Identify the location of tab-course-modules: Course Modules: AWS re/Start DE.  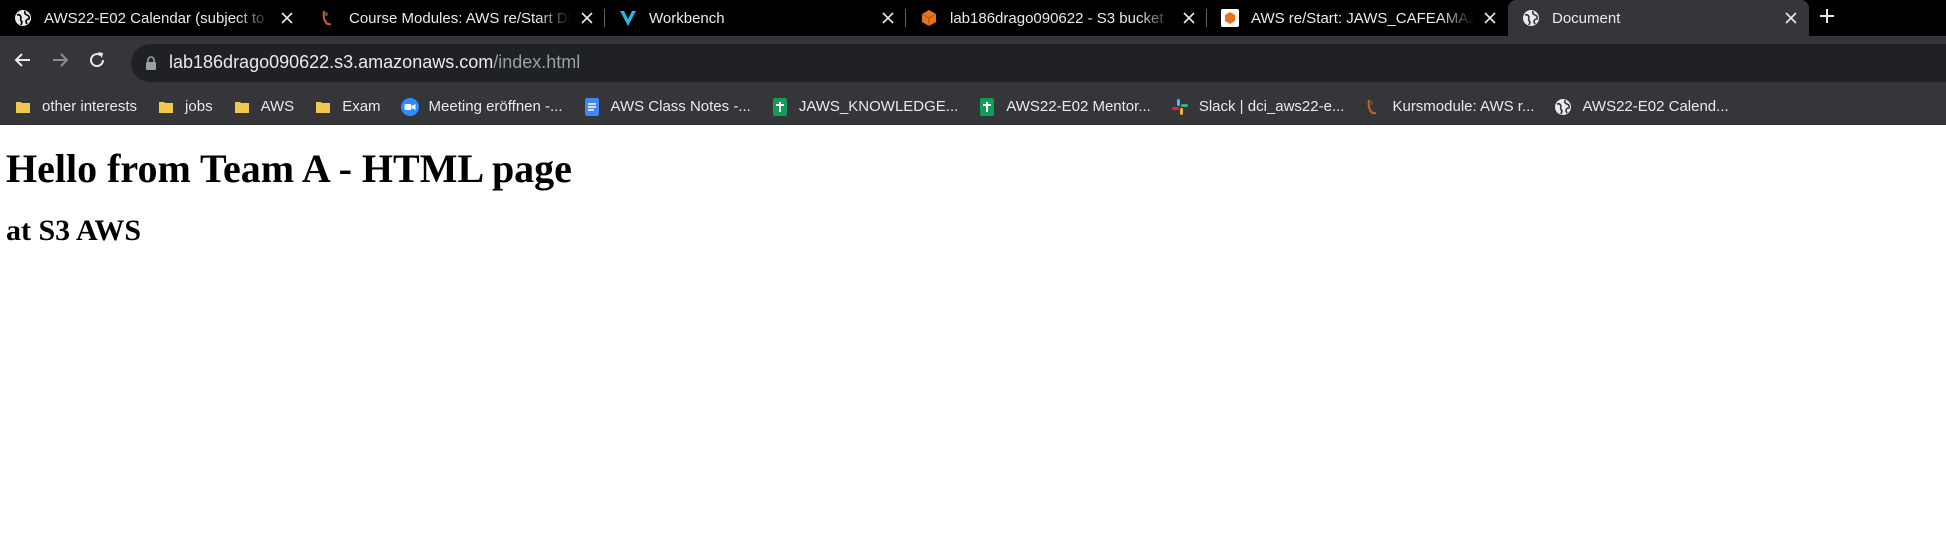
(455, 18).